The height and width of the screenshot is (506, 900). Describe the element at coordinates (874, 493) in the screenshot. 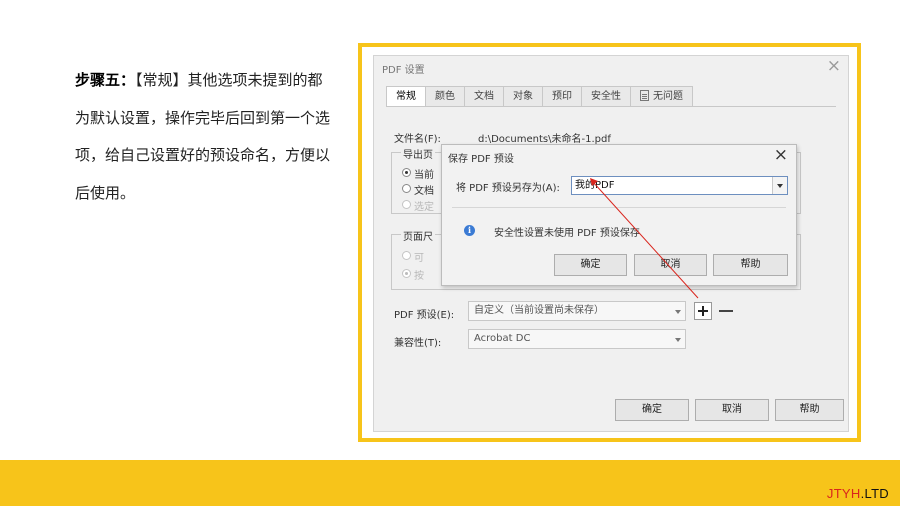

I see `brand-part2: .LTD` at that location.